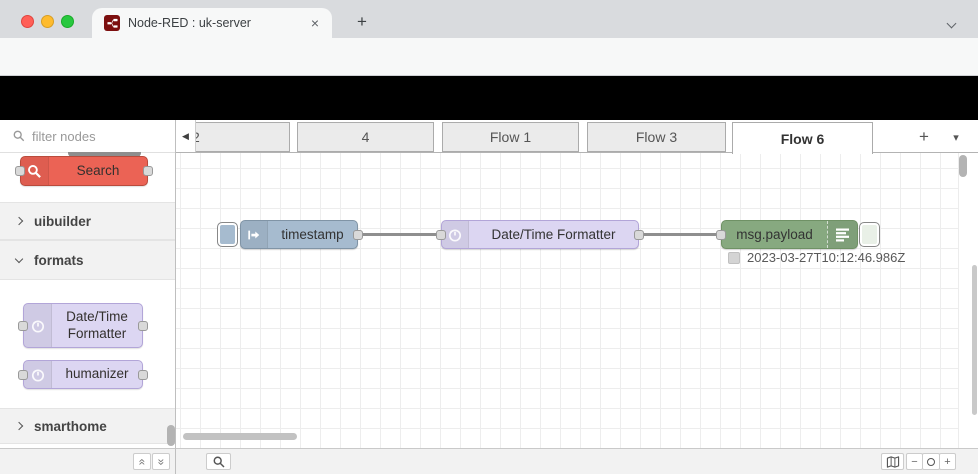 The width and height of the screenshot is (978, 474). I want to click on workspace-search-button, so click(218, 461).